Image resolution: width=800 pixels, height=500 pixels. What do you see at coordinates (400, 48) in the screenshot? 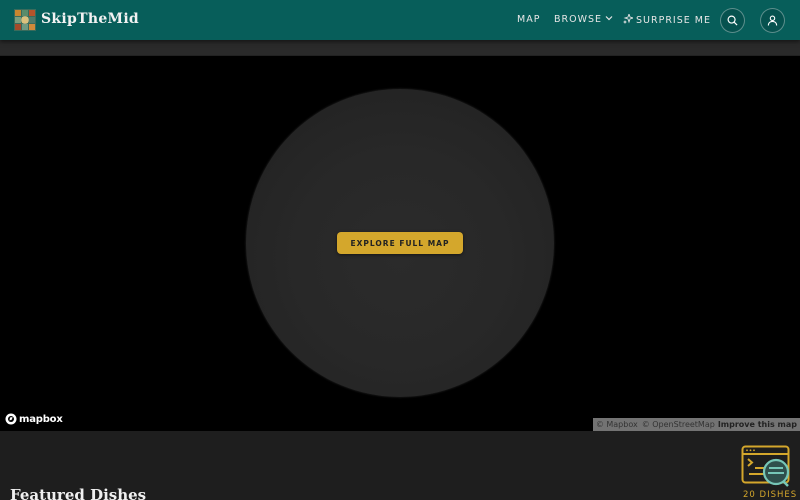
I see `sub-header-bar` at bounding box center [400, 48].